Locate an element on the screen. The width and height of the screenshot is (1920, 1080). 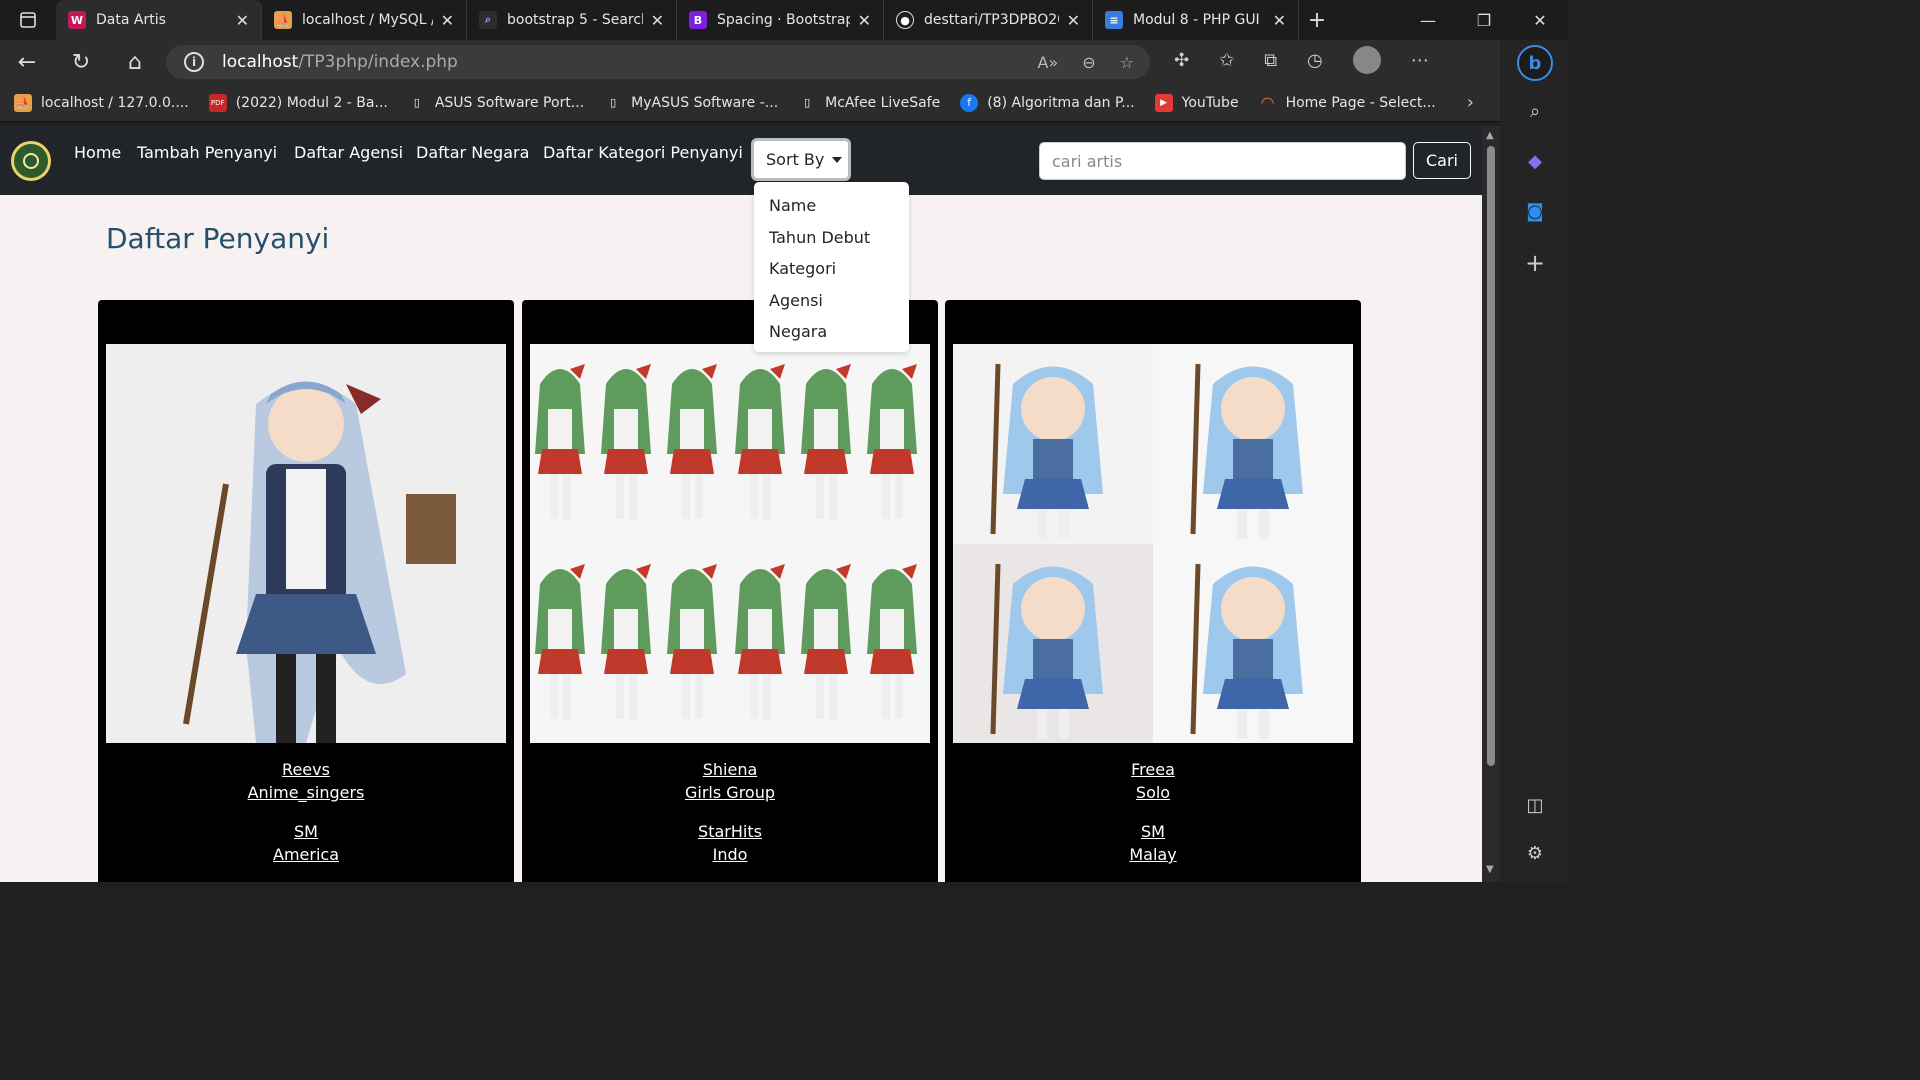
tab-title: Modul 8 - PHP GUI is located at coordinates (1196, 20).